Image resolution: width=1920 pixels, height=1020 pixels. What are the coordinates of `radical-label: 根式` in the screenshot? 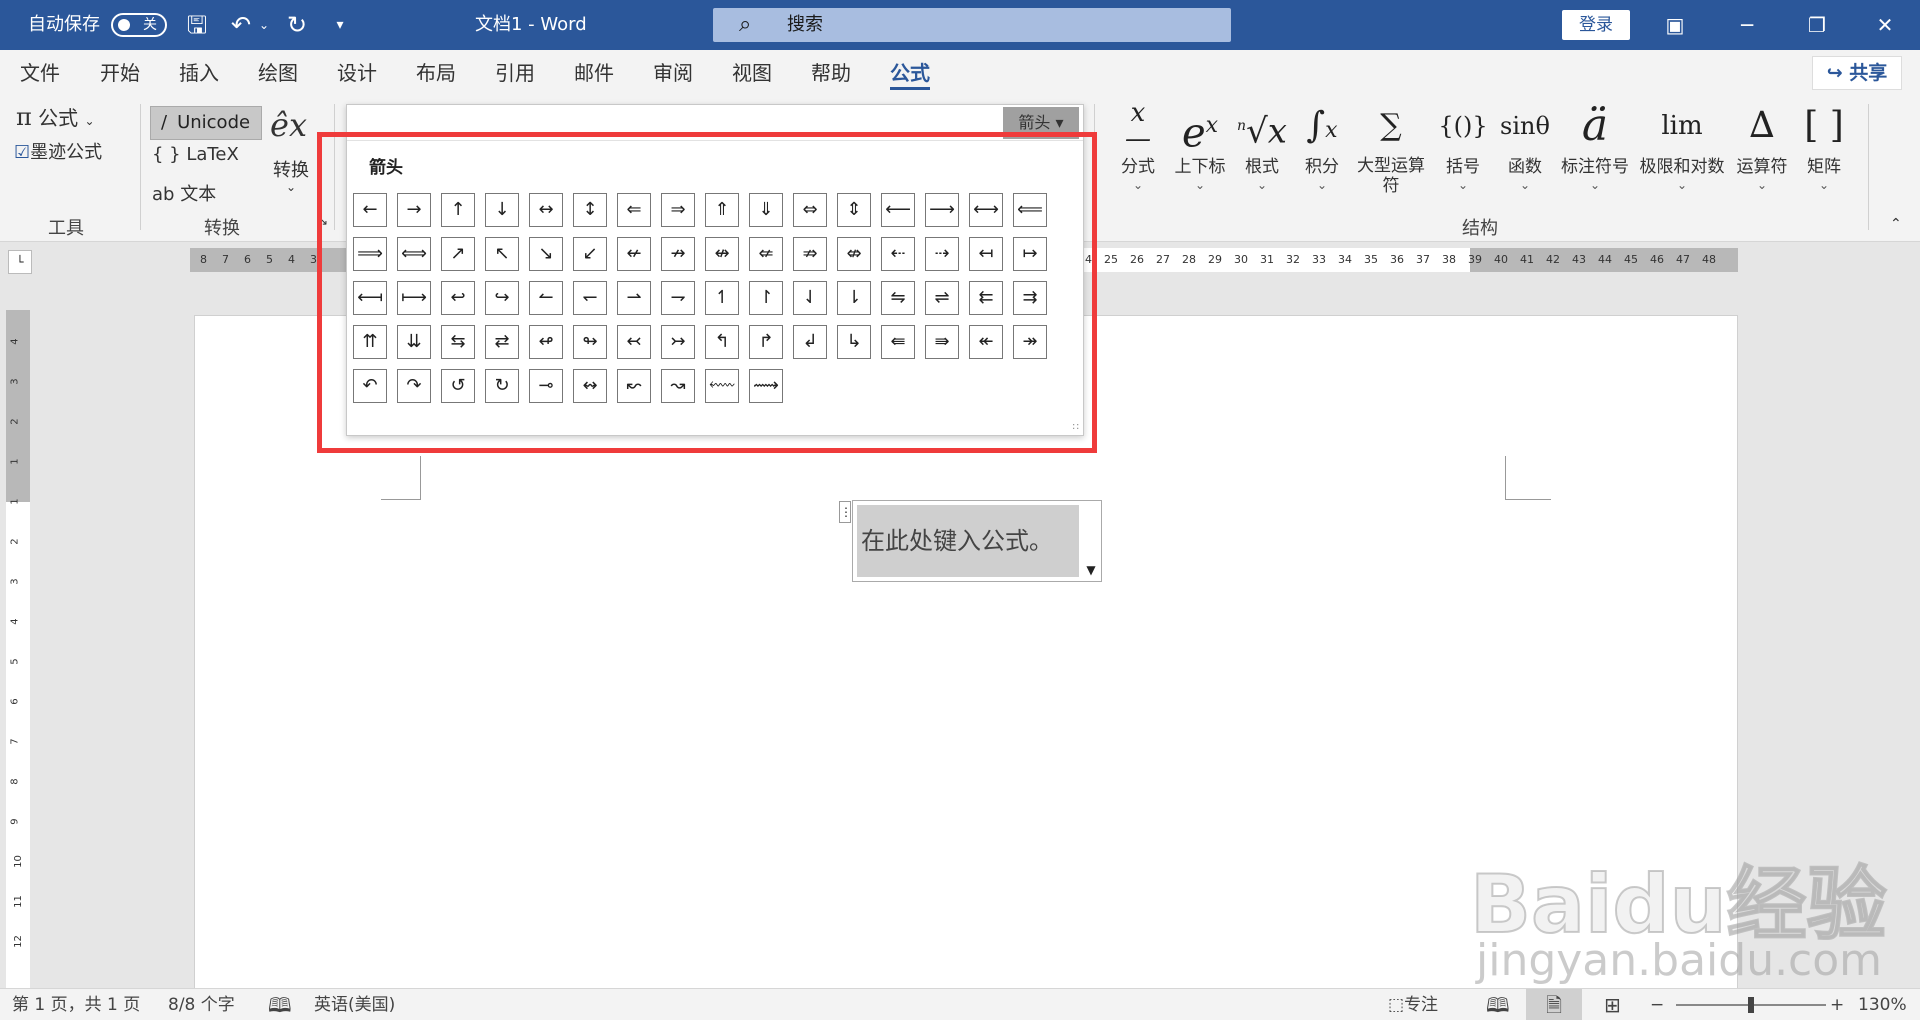 It's located at (1262, 167).